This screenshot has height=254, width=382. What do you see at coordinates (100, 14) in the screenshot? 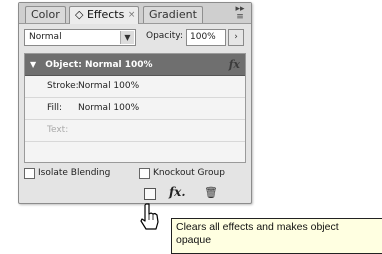
I see `tab-effects-label: ◇ Effects` at bounding box center [100, 14].